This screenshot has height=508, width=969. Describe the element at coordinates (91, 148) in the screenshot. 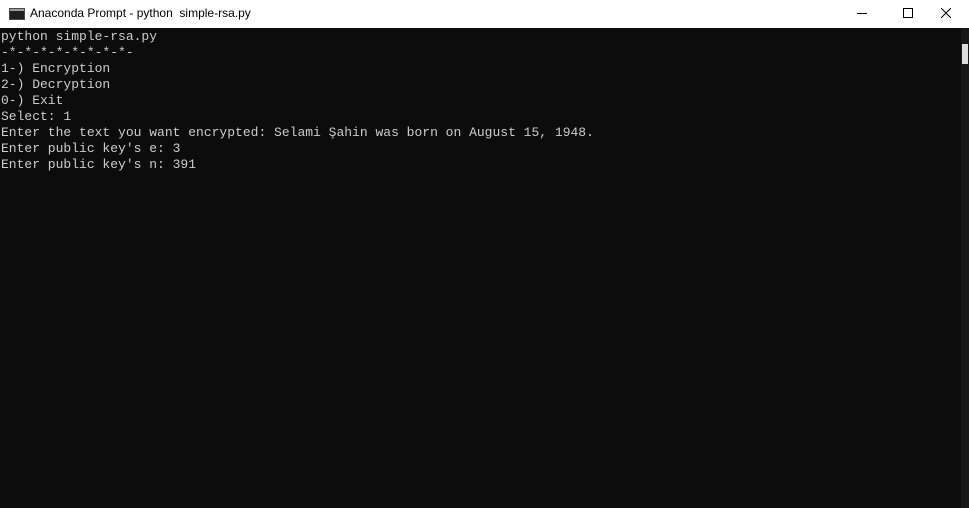

I see `public-key-e-prompt: Enter public key's e: 3` at that location.